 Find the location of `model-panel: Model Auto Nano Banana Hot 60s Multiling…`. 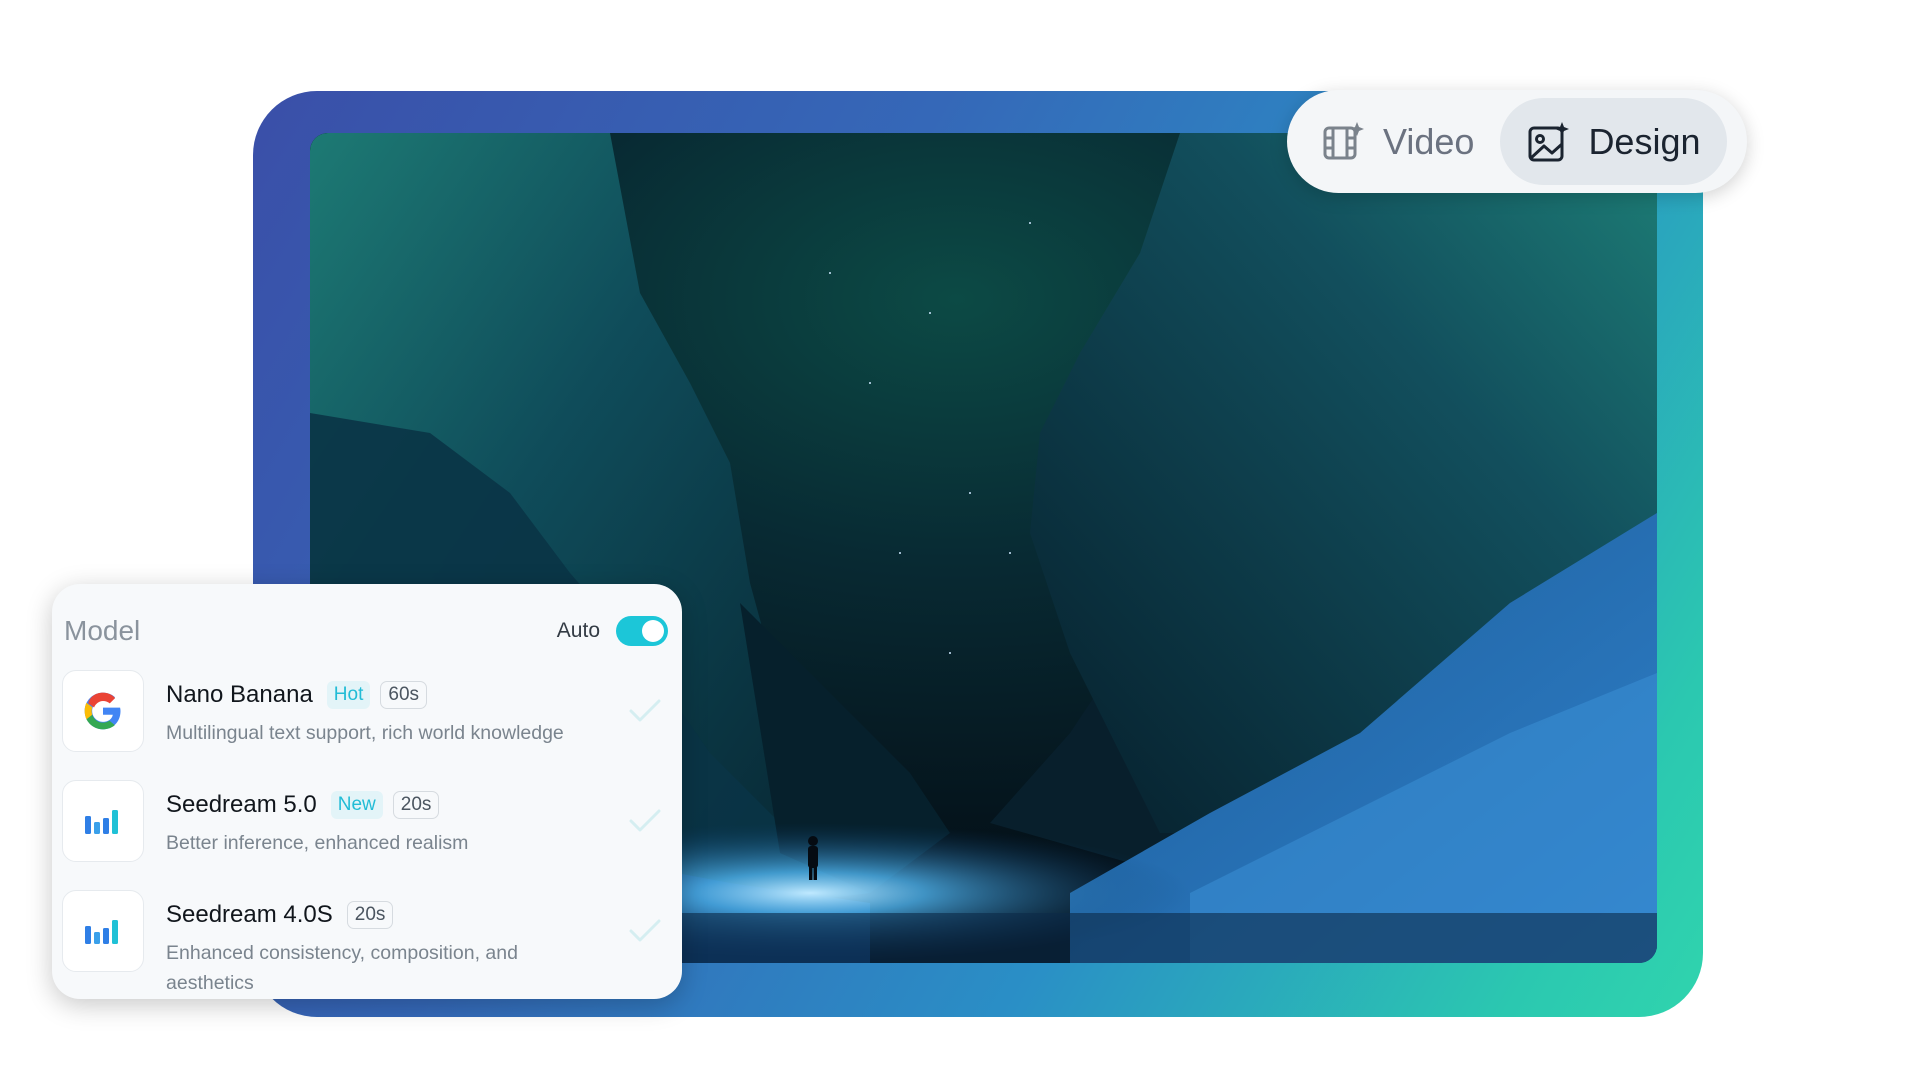

model-panel: Model Auto Nano Banana Hot 60s Multiling… is located at coordinates (367, 791).